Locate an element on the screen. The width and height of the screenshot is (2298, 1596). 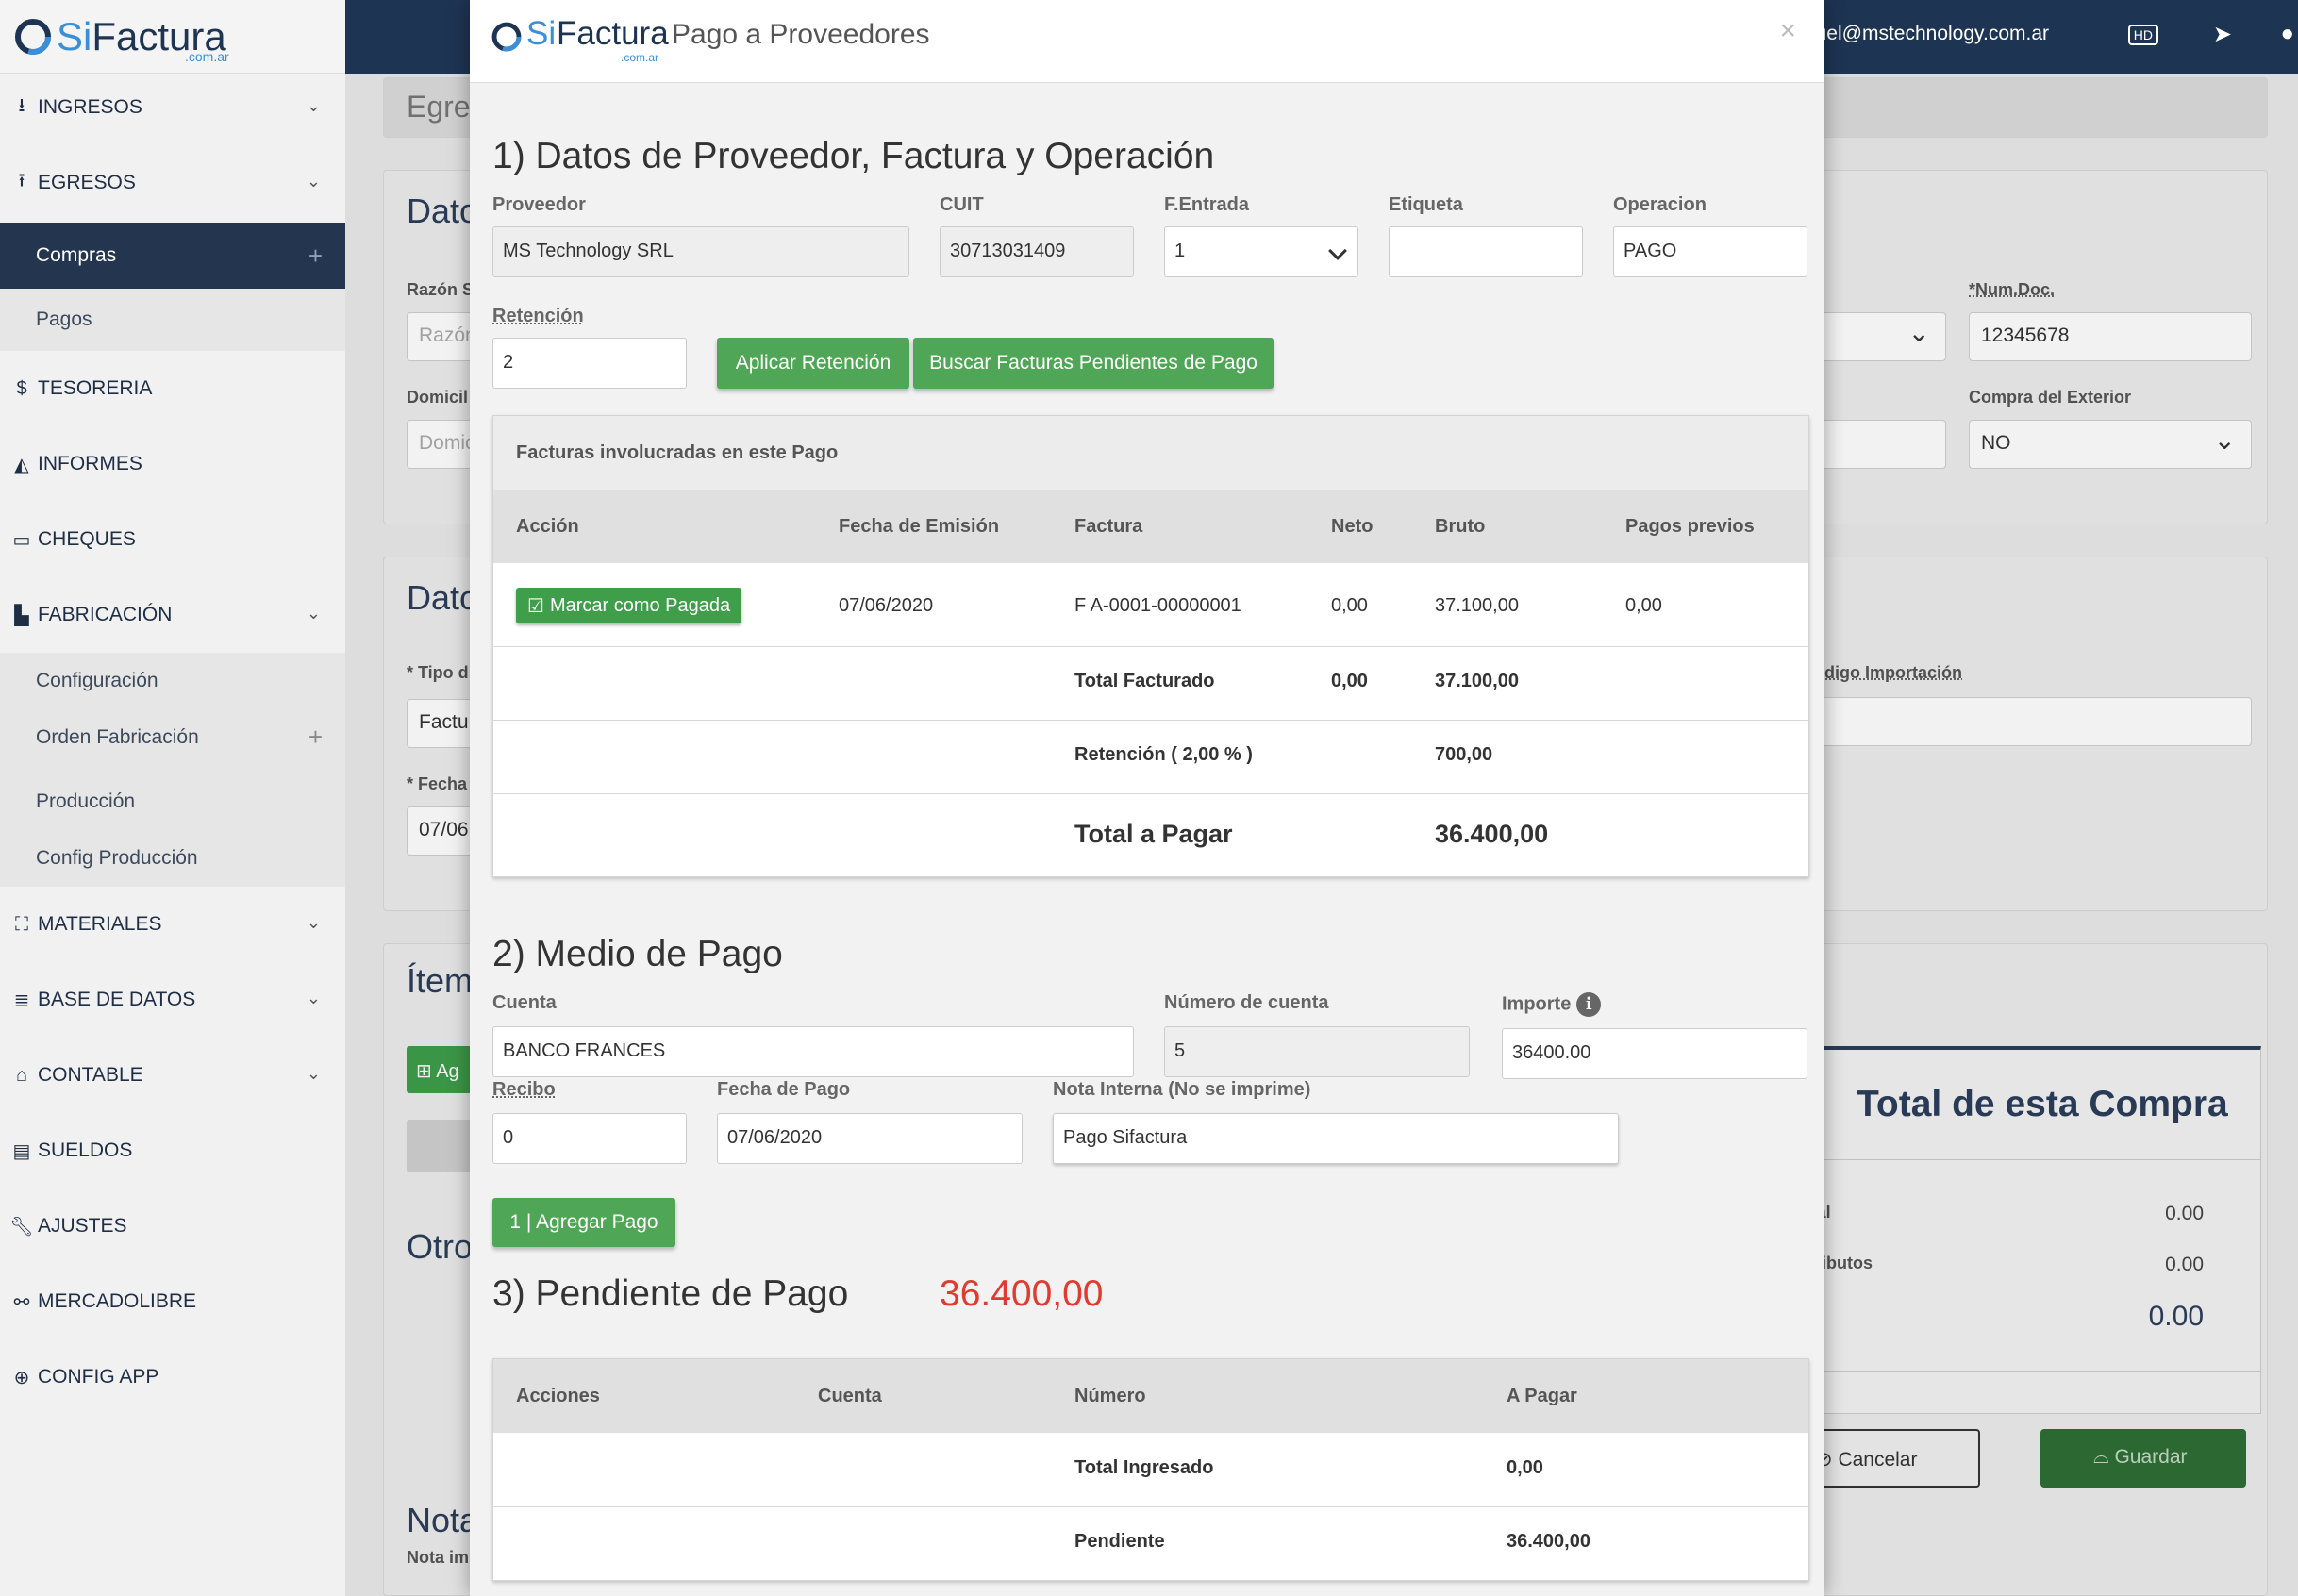
menu-contable: ⌂ CONTABLE ⌄ is located at coordinates (172, 1075).